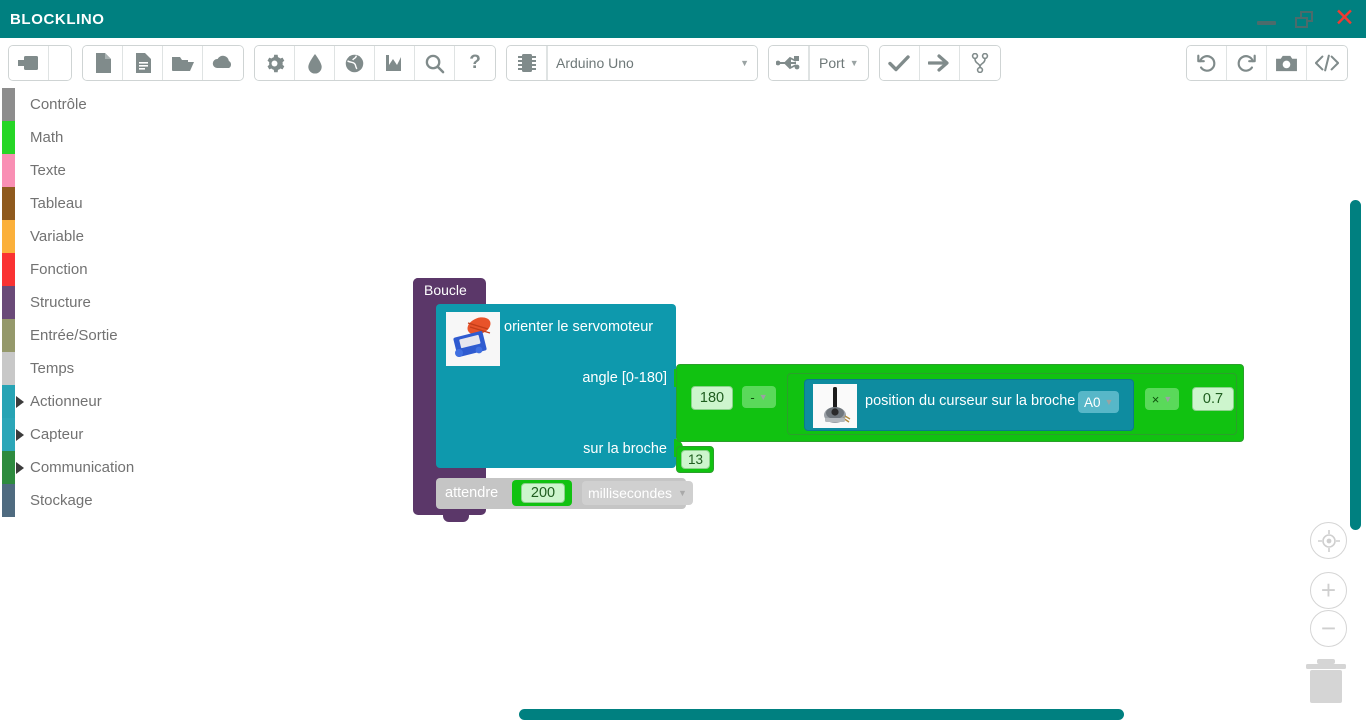  What do you see at coordinates (100, 104) in the screenshot?
I see `sidebar-item-controle: Contrôle` at bounding box center [100, 104].